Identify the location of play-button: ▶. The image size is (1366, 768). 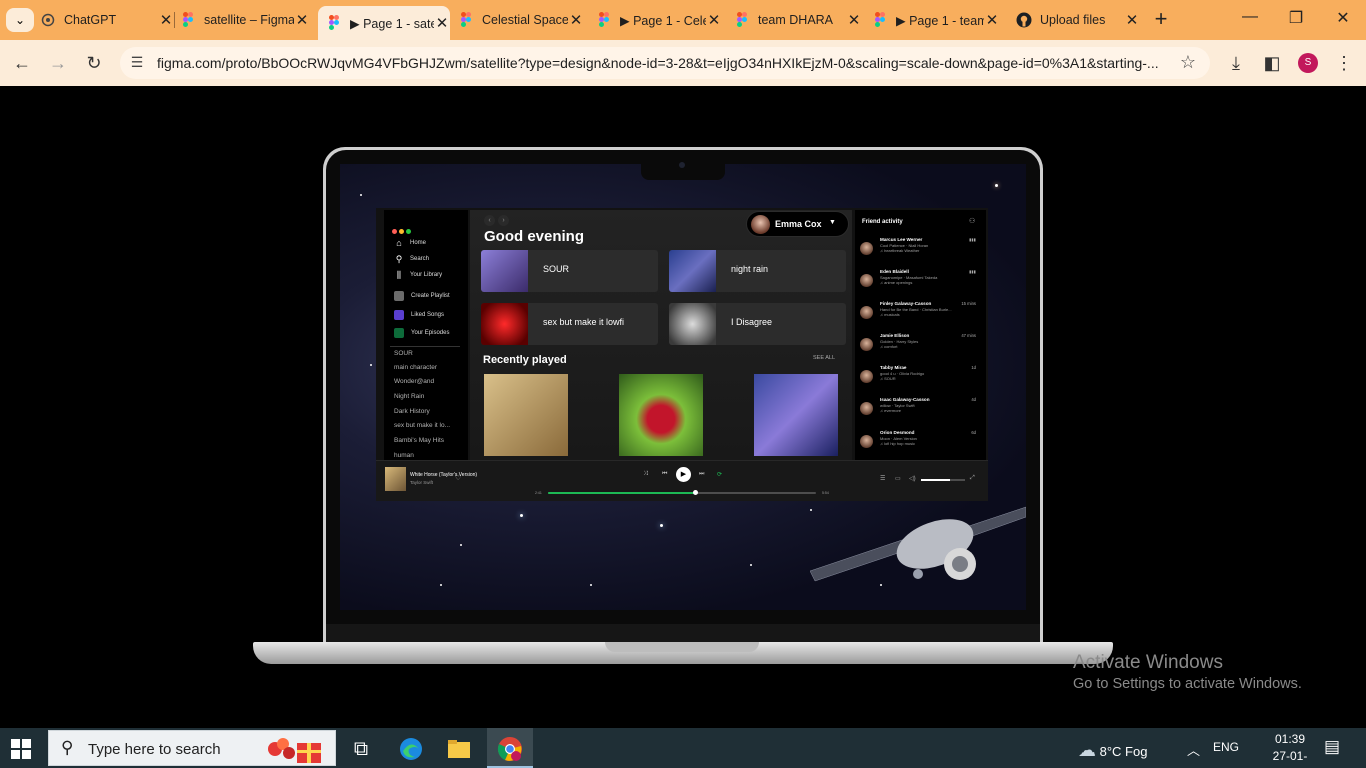
(683, 474).